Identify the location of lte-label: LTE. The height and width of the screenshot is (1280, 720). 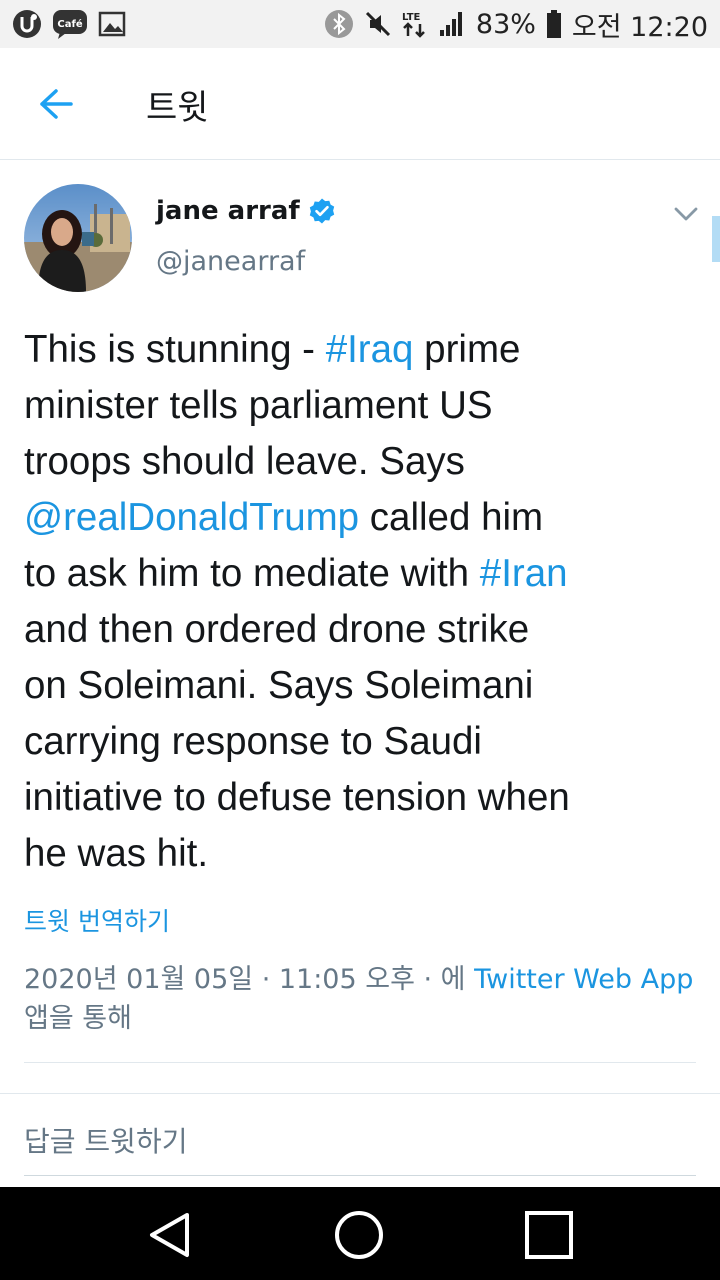
(411, 17).